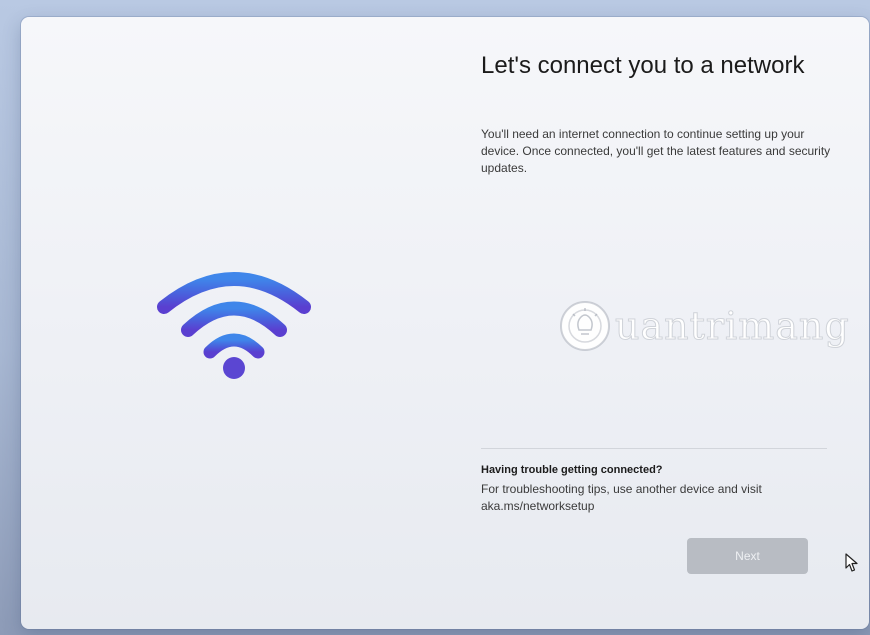  Describe the element at coordinates (572, 470) in the screenshot. I see `help-title: Having trouble getting connected?` at that location.